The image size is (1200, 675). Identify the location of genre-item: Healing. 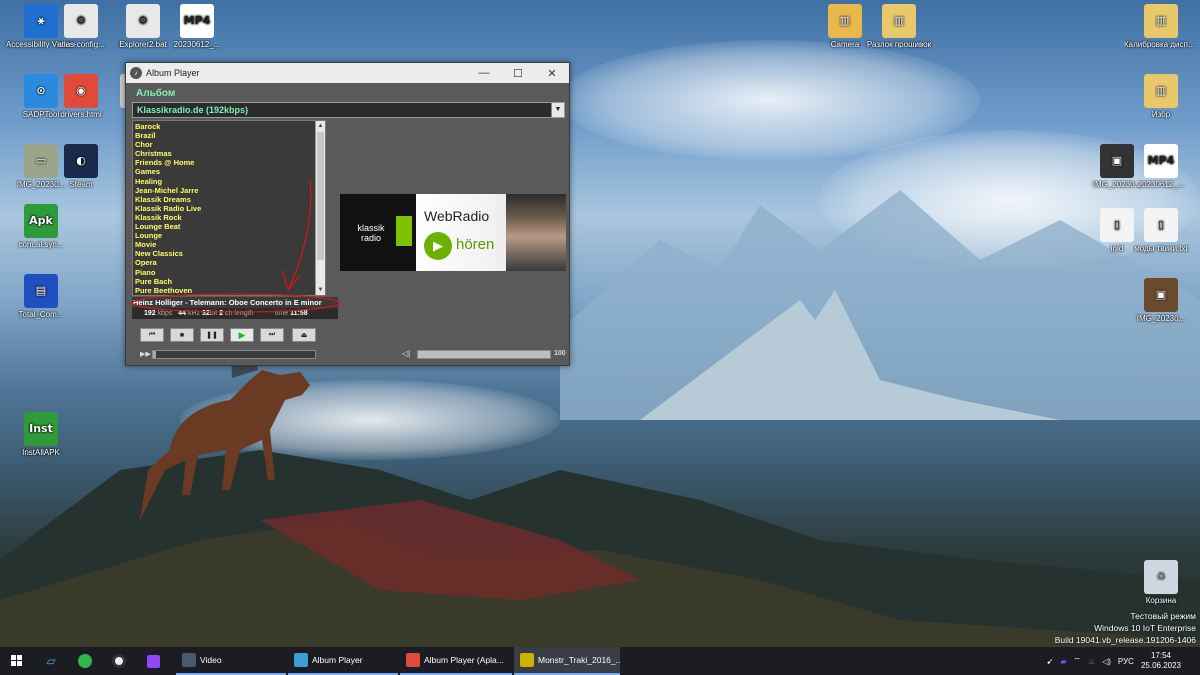
(230, 181).